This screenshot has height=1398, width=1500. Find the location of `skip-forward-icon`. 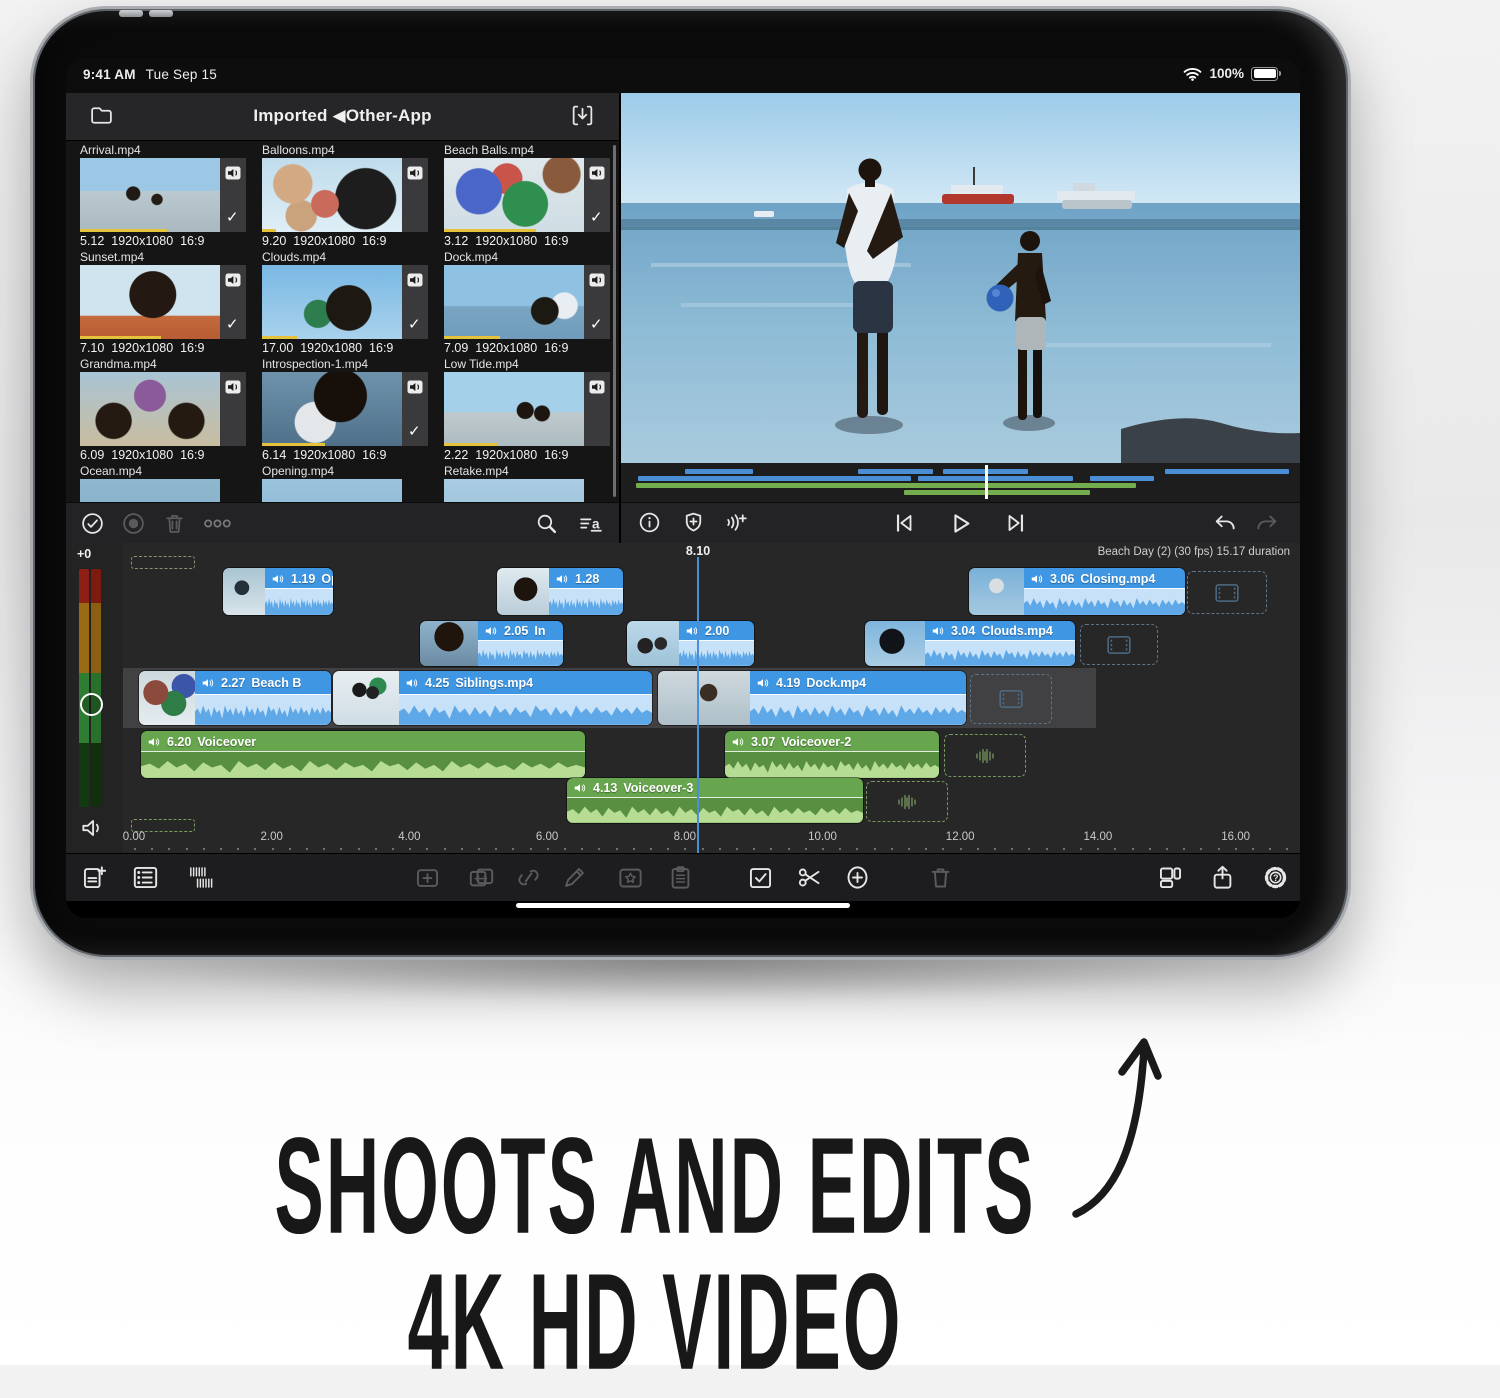

skip-forward-icon is located at coordinates (1016, 523).